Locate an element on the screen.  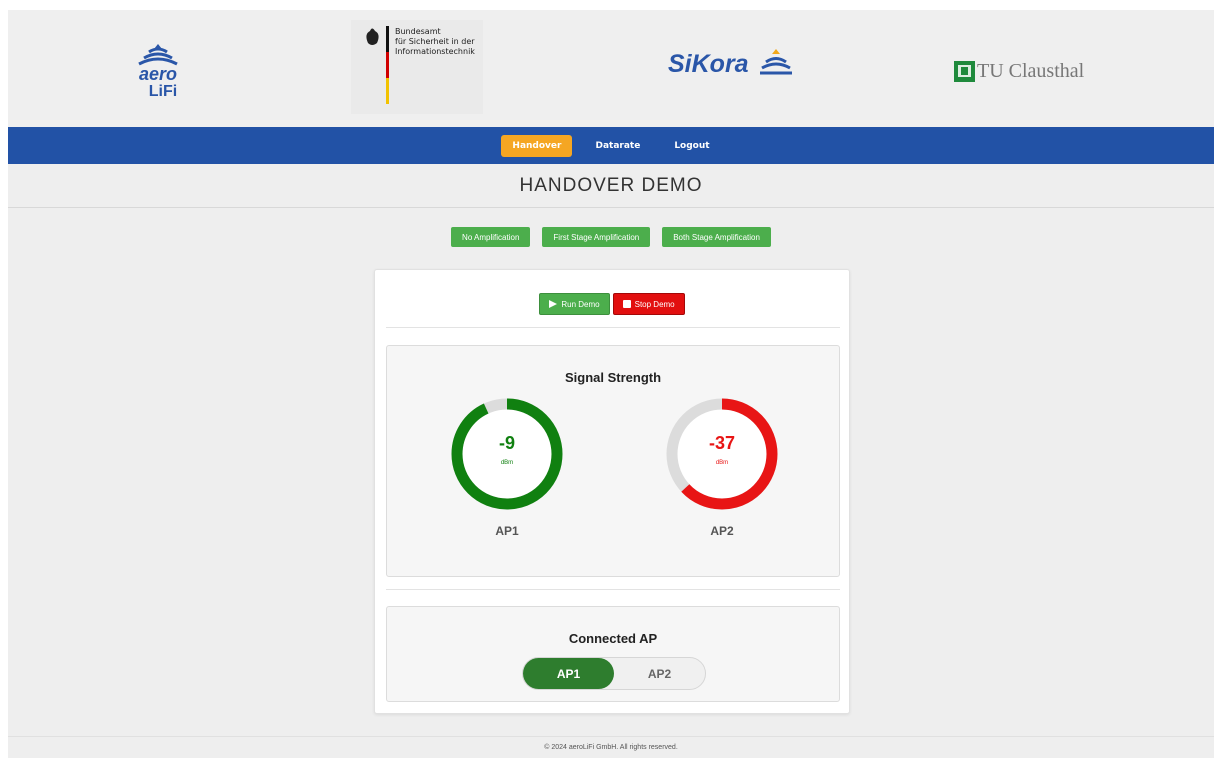
tu-clausthal-text: TU Clausthal is located at coordinates (1031, 70).